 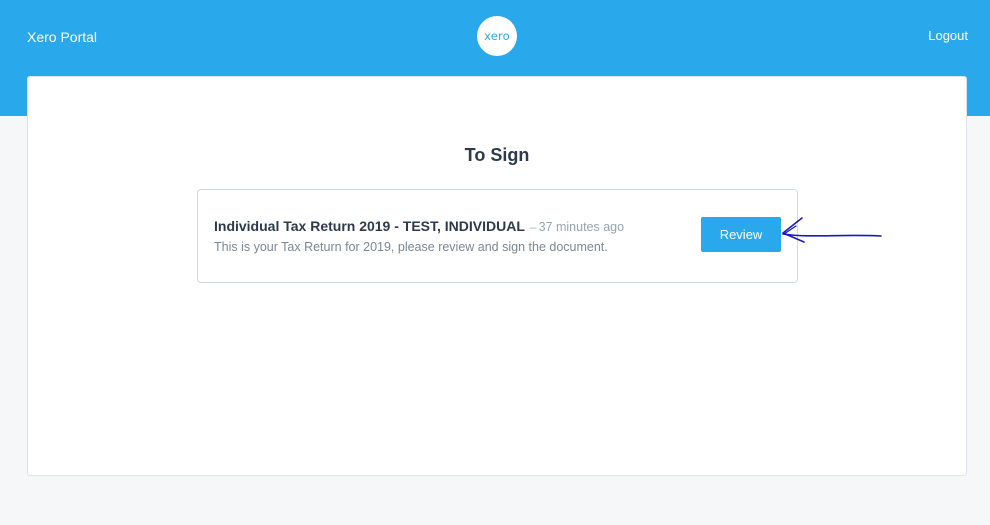 I want to click on review-button: Review, so click(x=741, y=234).